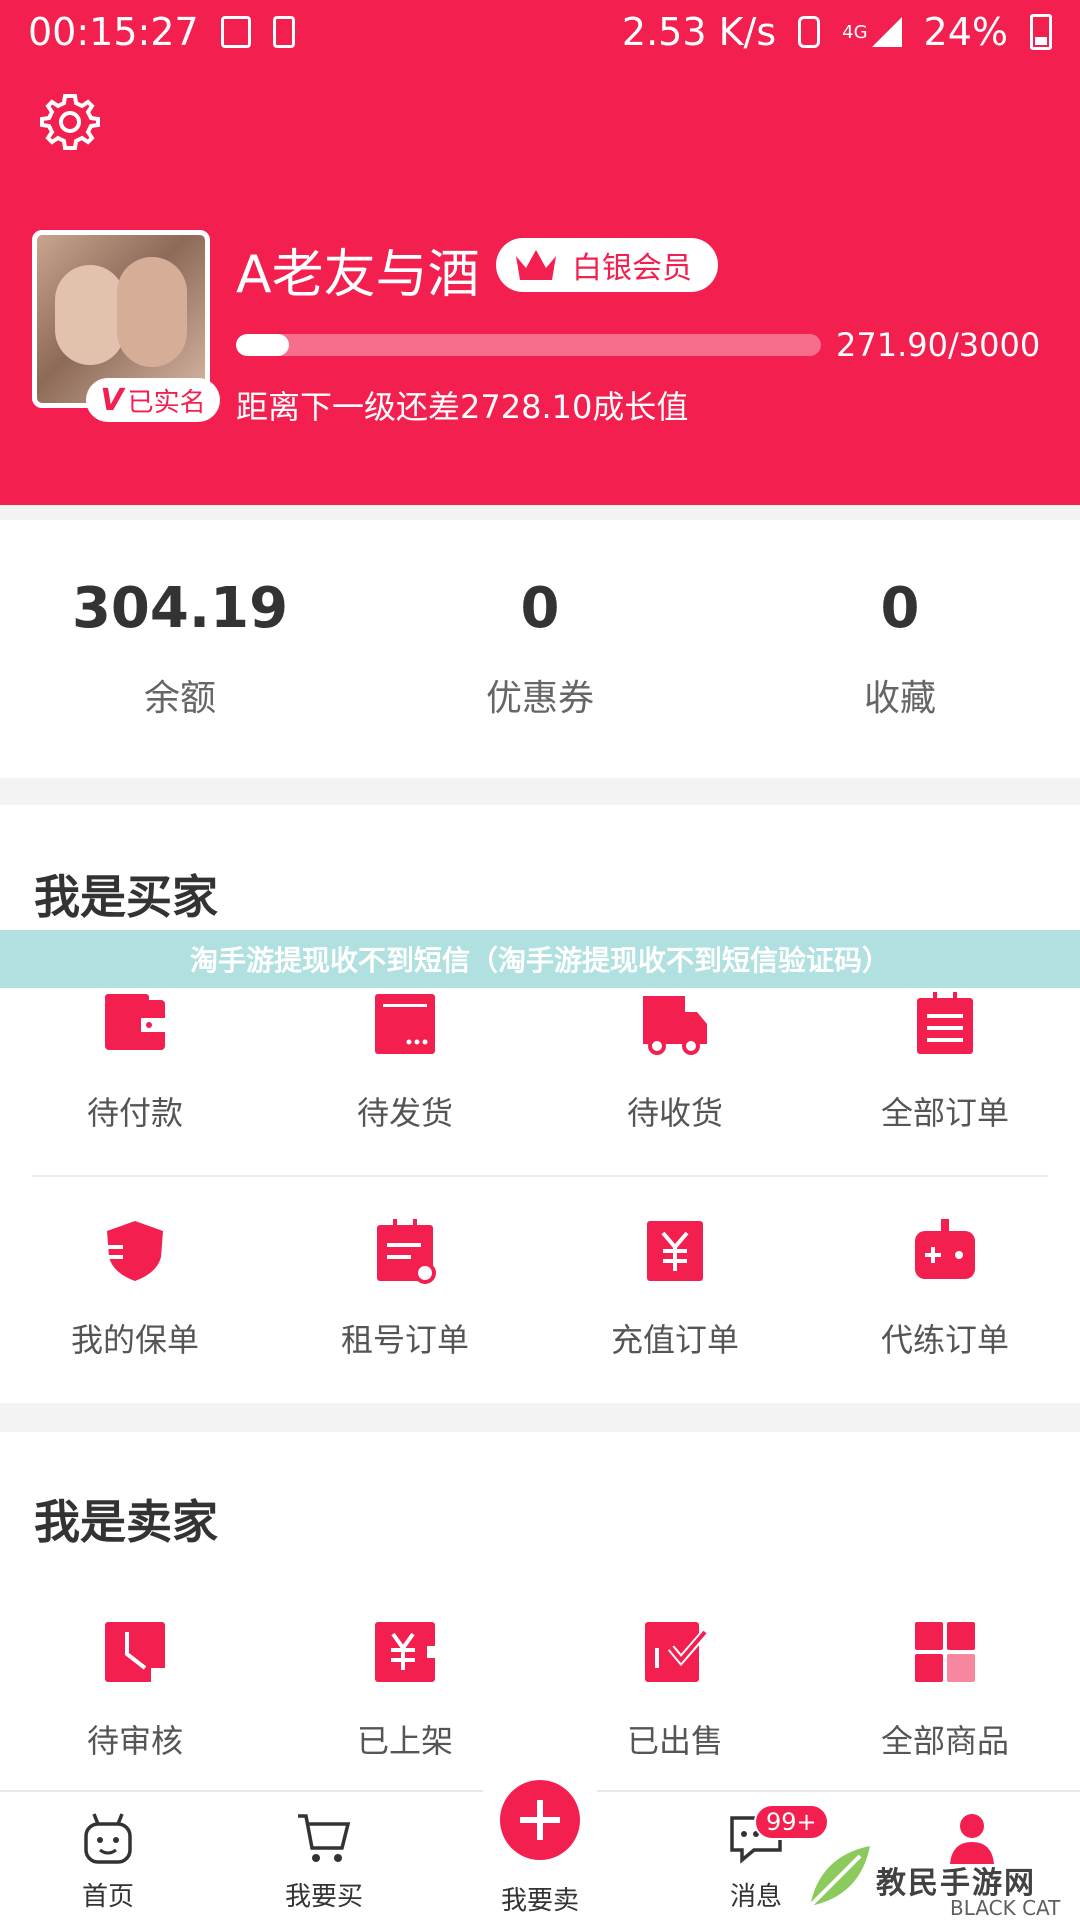  What do you see at coordinates (944, 1340) in the screenshot?
I see `grid-item-label: 代练订单` at bounding box center [944, 1340].